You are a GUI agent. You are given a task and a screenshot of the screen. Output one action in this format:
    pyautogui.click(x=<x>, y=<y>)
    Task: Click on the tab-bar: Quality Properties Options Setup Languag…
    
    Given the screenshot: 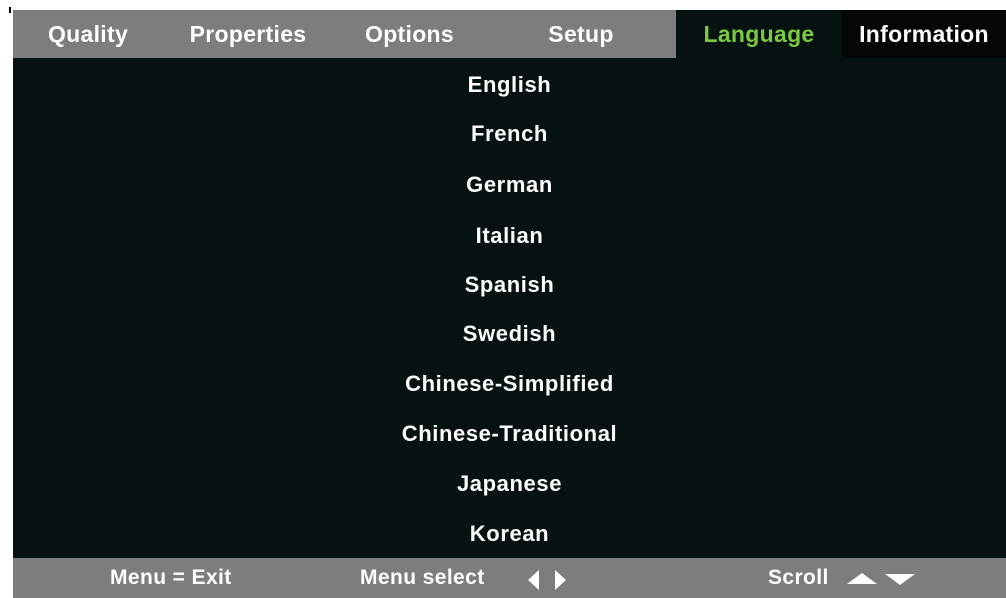 What is the action you would take?
    pyautogui.click(x=509, y=34)
    